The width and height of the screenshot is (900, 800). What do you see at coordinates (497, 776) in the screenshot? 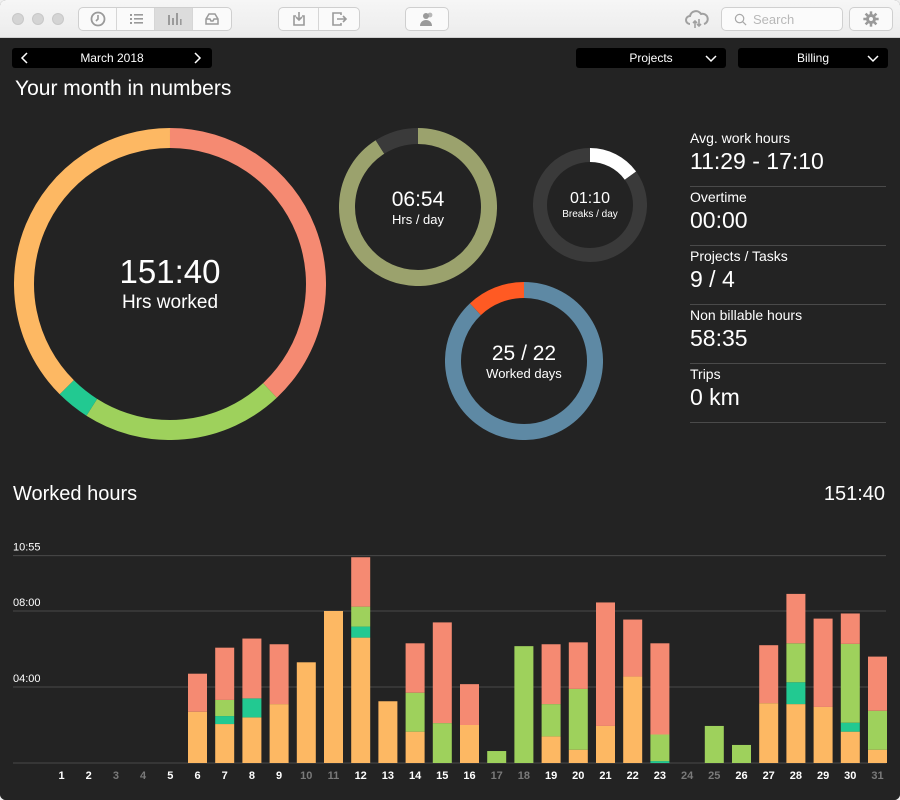
I see `x-tick-label: 17` at bounding box center [497, 776].